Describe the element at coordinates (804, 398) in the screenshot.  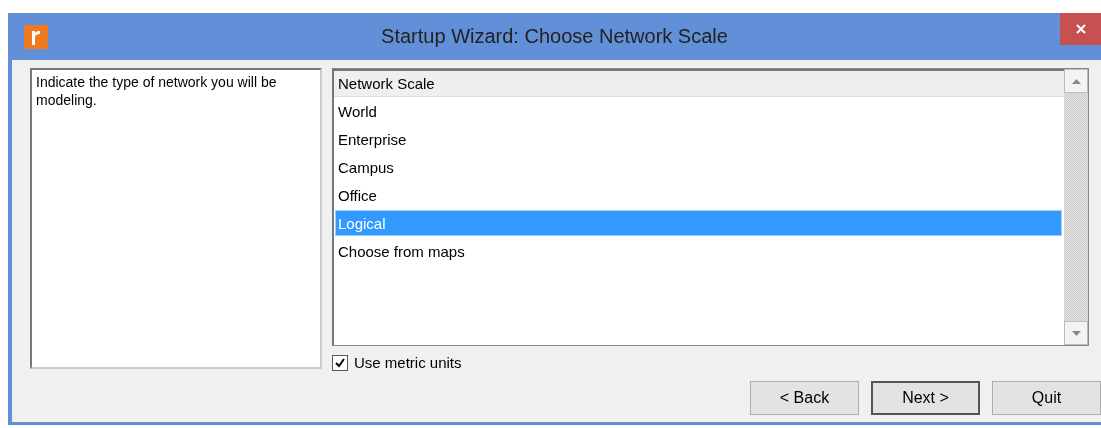
I see `wizard-button: < Back` at that location.